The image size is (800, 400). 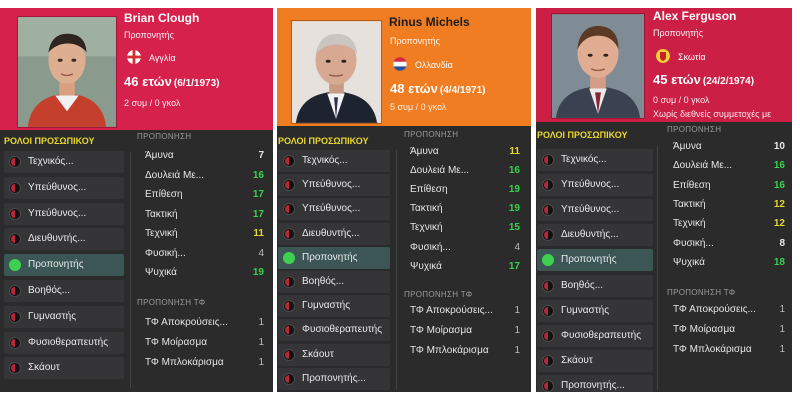 What do you see at coordinates (134, 57) in the screenshot?
I see `england-flag-icon` at bounding box center [134, 57].